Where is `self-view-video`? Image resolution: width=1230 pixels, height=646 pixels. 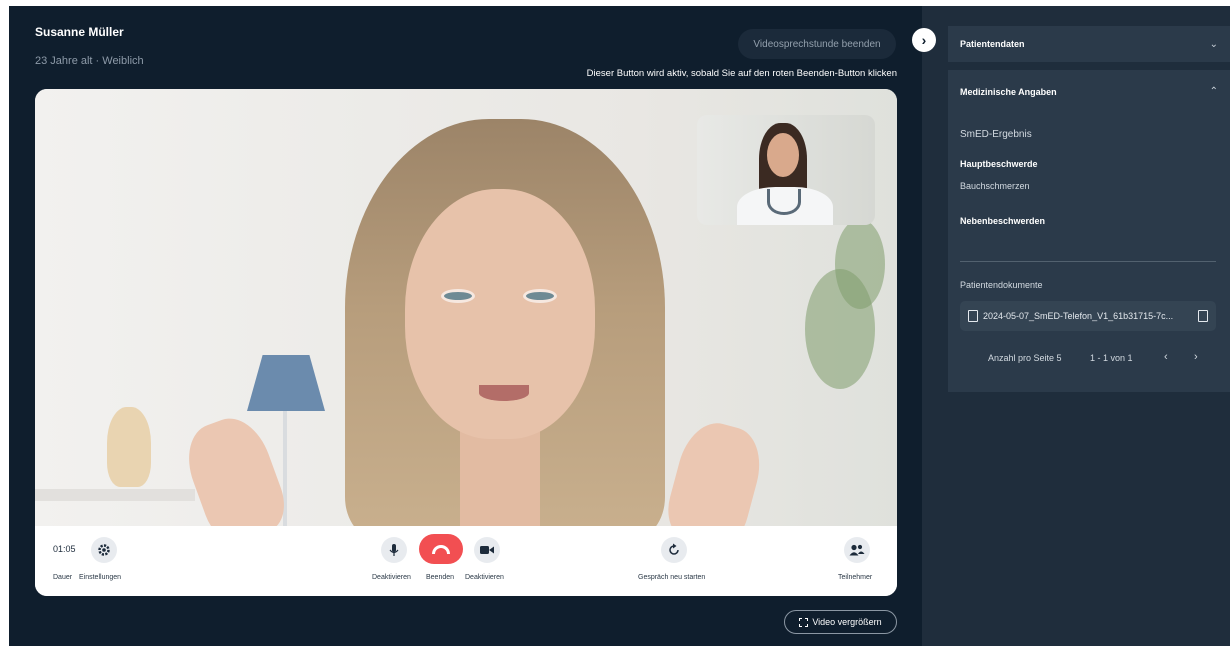 self-view-video is located at coordinates (786, 170).